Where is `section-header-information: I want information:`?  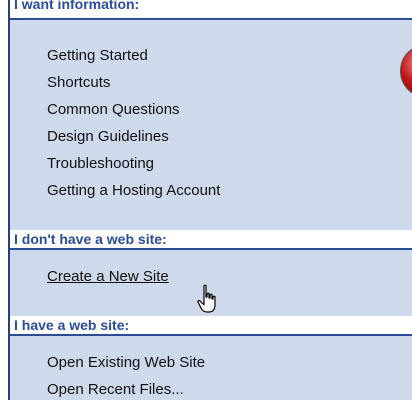
section-header-information: I want information: is located at coordinates (211, 10).